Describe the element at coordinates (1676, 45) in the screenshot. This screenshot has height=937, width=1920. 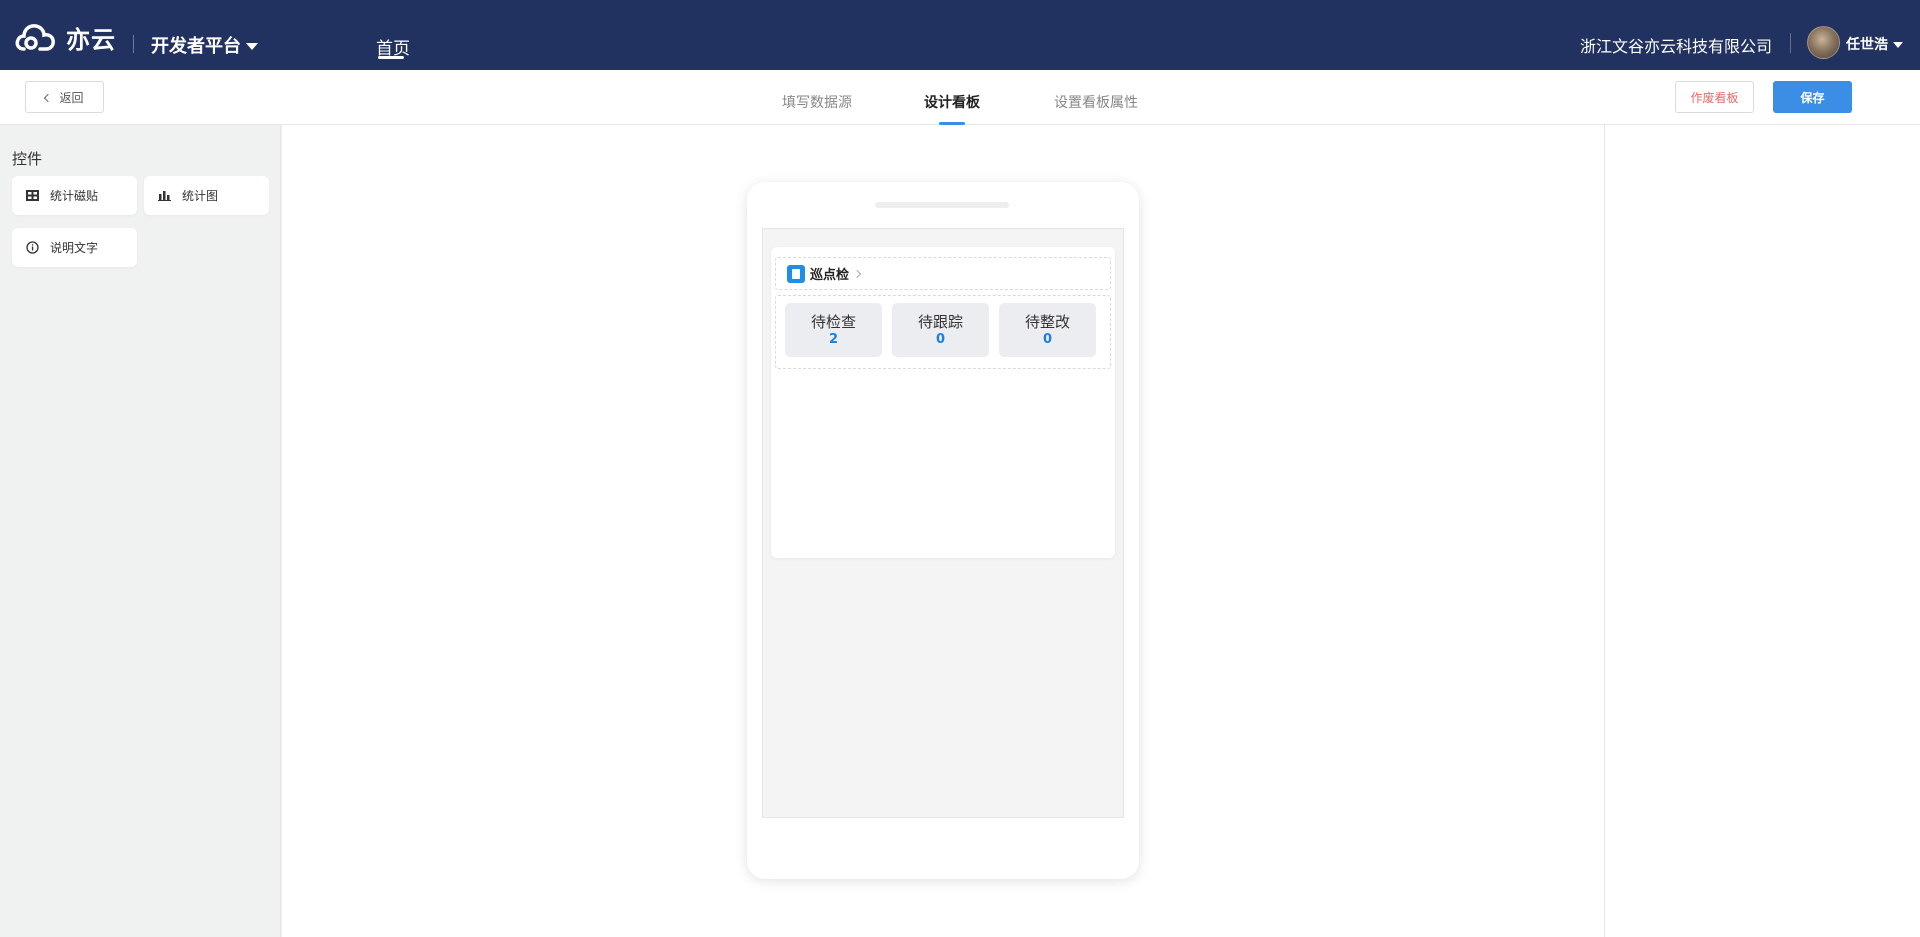
I see `company-name: 浙江文谷亦云科技有限公司` at that location.